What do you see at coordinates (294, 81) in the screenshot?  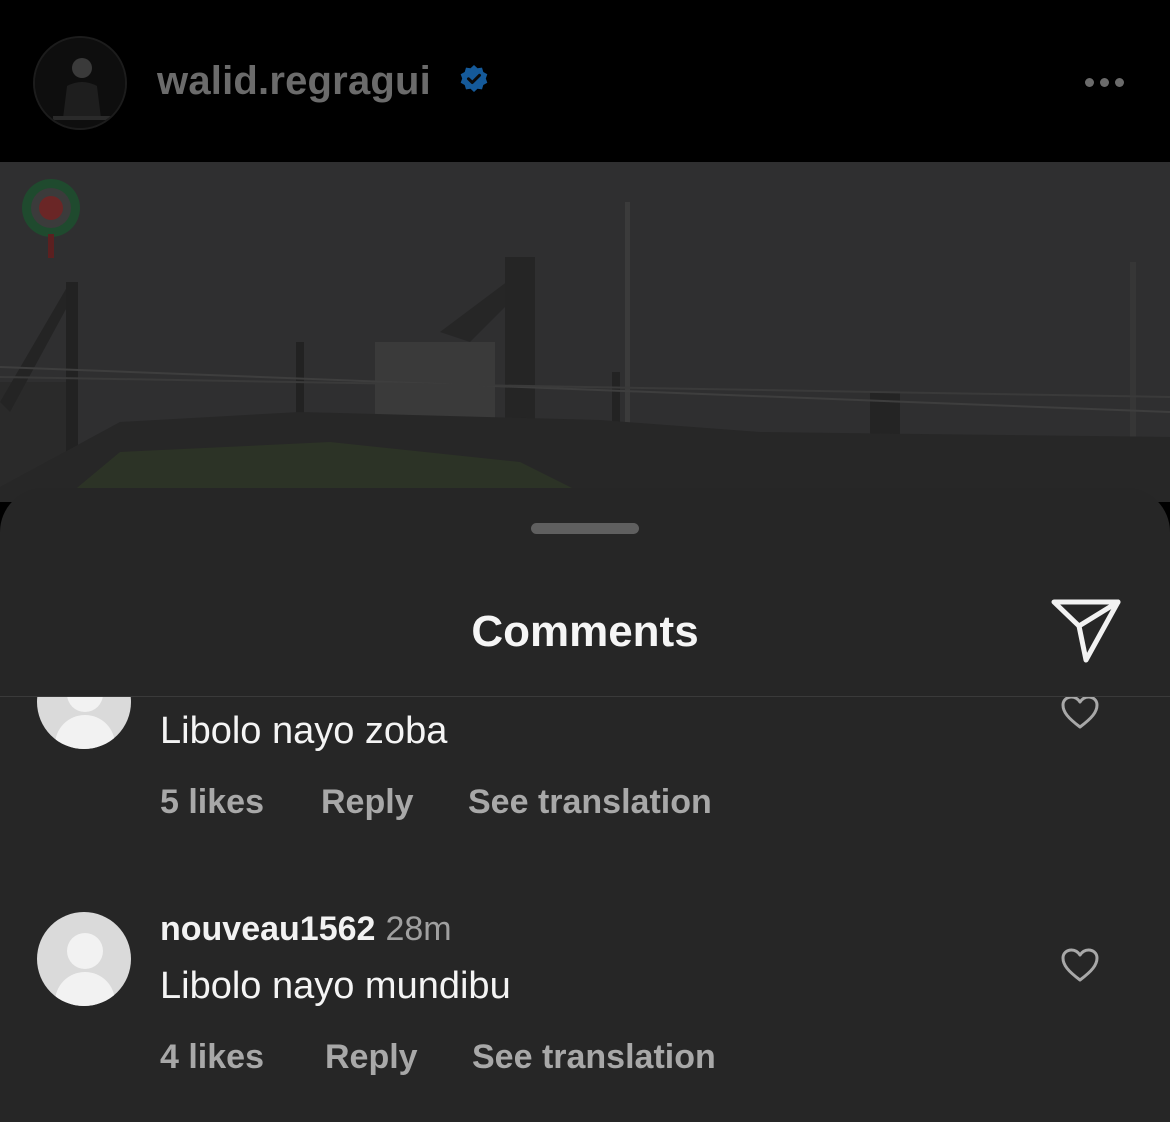 I see `profile-username: walid.regragui` at bounding box center [294, 81].